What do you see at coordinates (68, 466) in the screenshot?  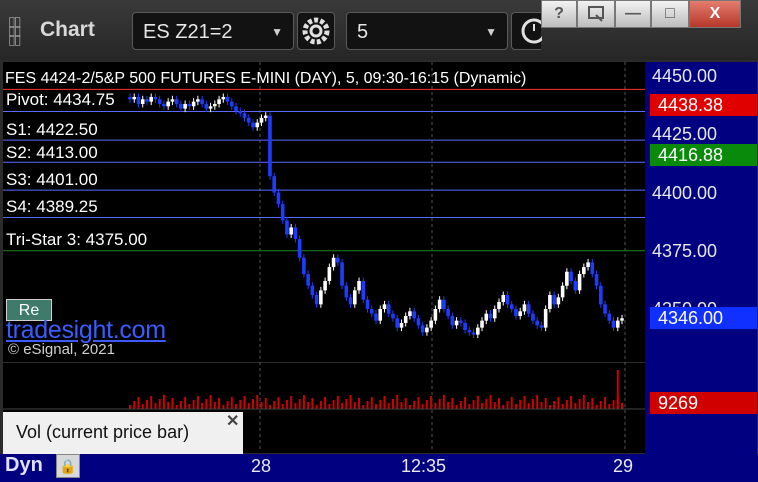 I see `lock-icon: 🔒` at bounding box center [68, 466].